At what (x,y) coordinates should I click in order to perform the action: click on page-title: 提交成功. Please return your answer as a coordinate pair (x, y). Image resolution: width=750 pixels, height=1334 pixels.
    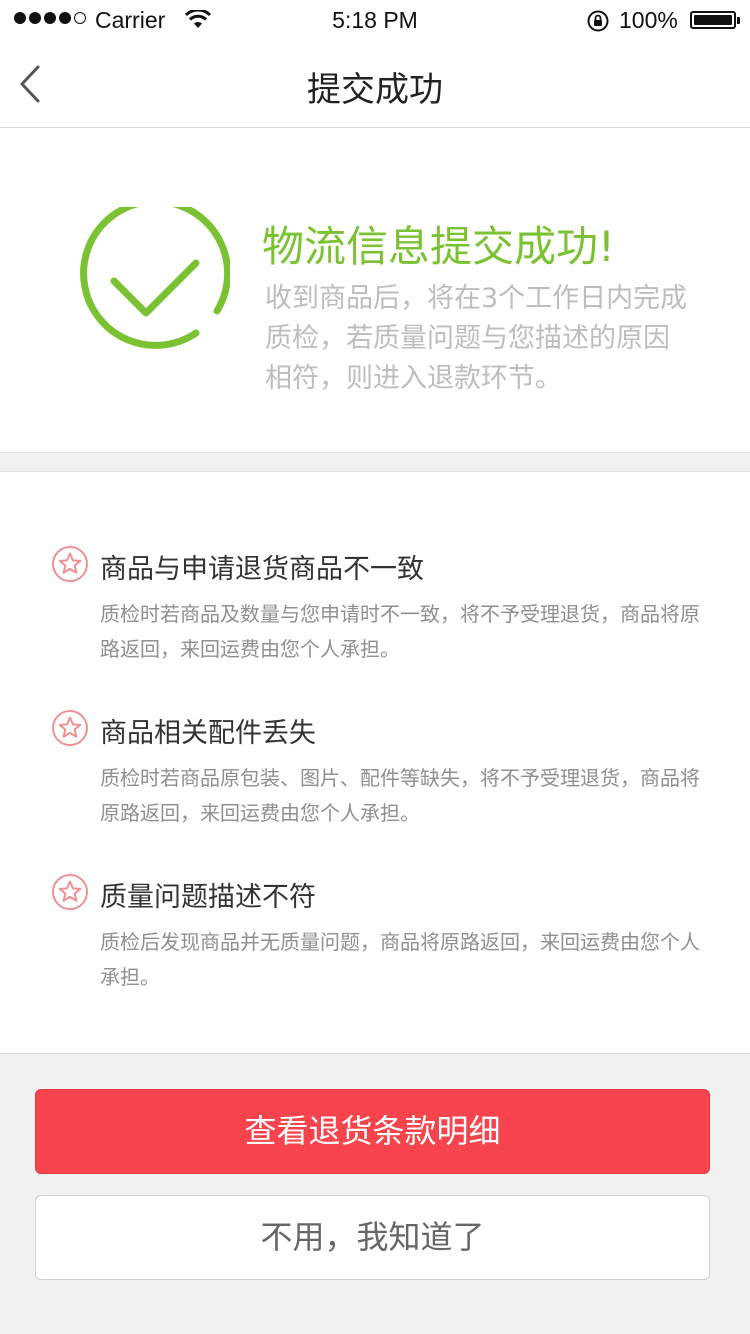
    Looking at the image, I should click on (375, 90).